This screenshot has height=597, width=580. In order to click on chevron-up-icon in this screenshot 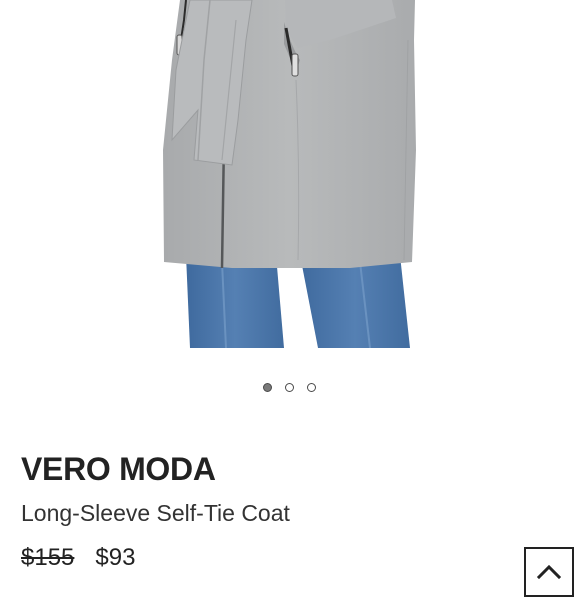, I will do `click(549, 572)`.